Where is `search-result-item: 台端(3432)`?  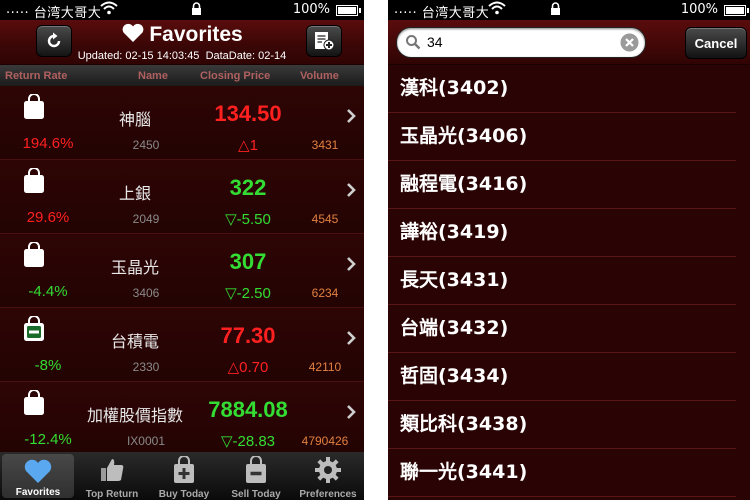 search-result-item: 台端(3432) is located at coordinates (562, 329).